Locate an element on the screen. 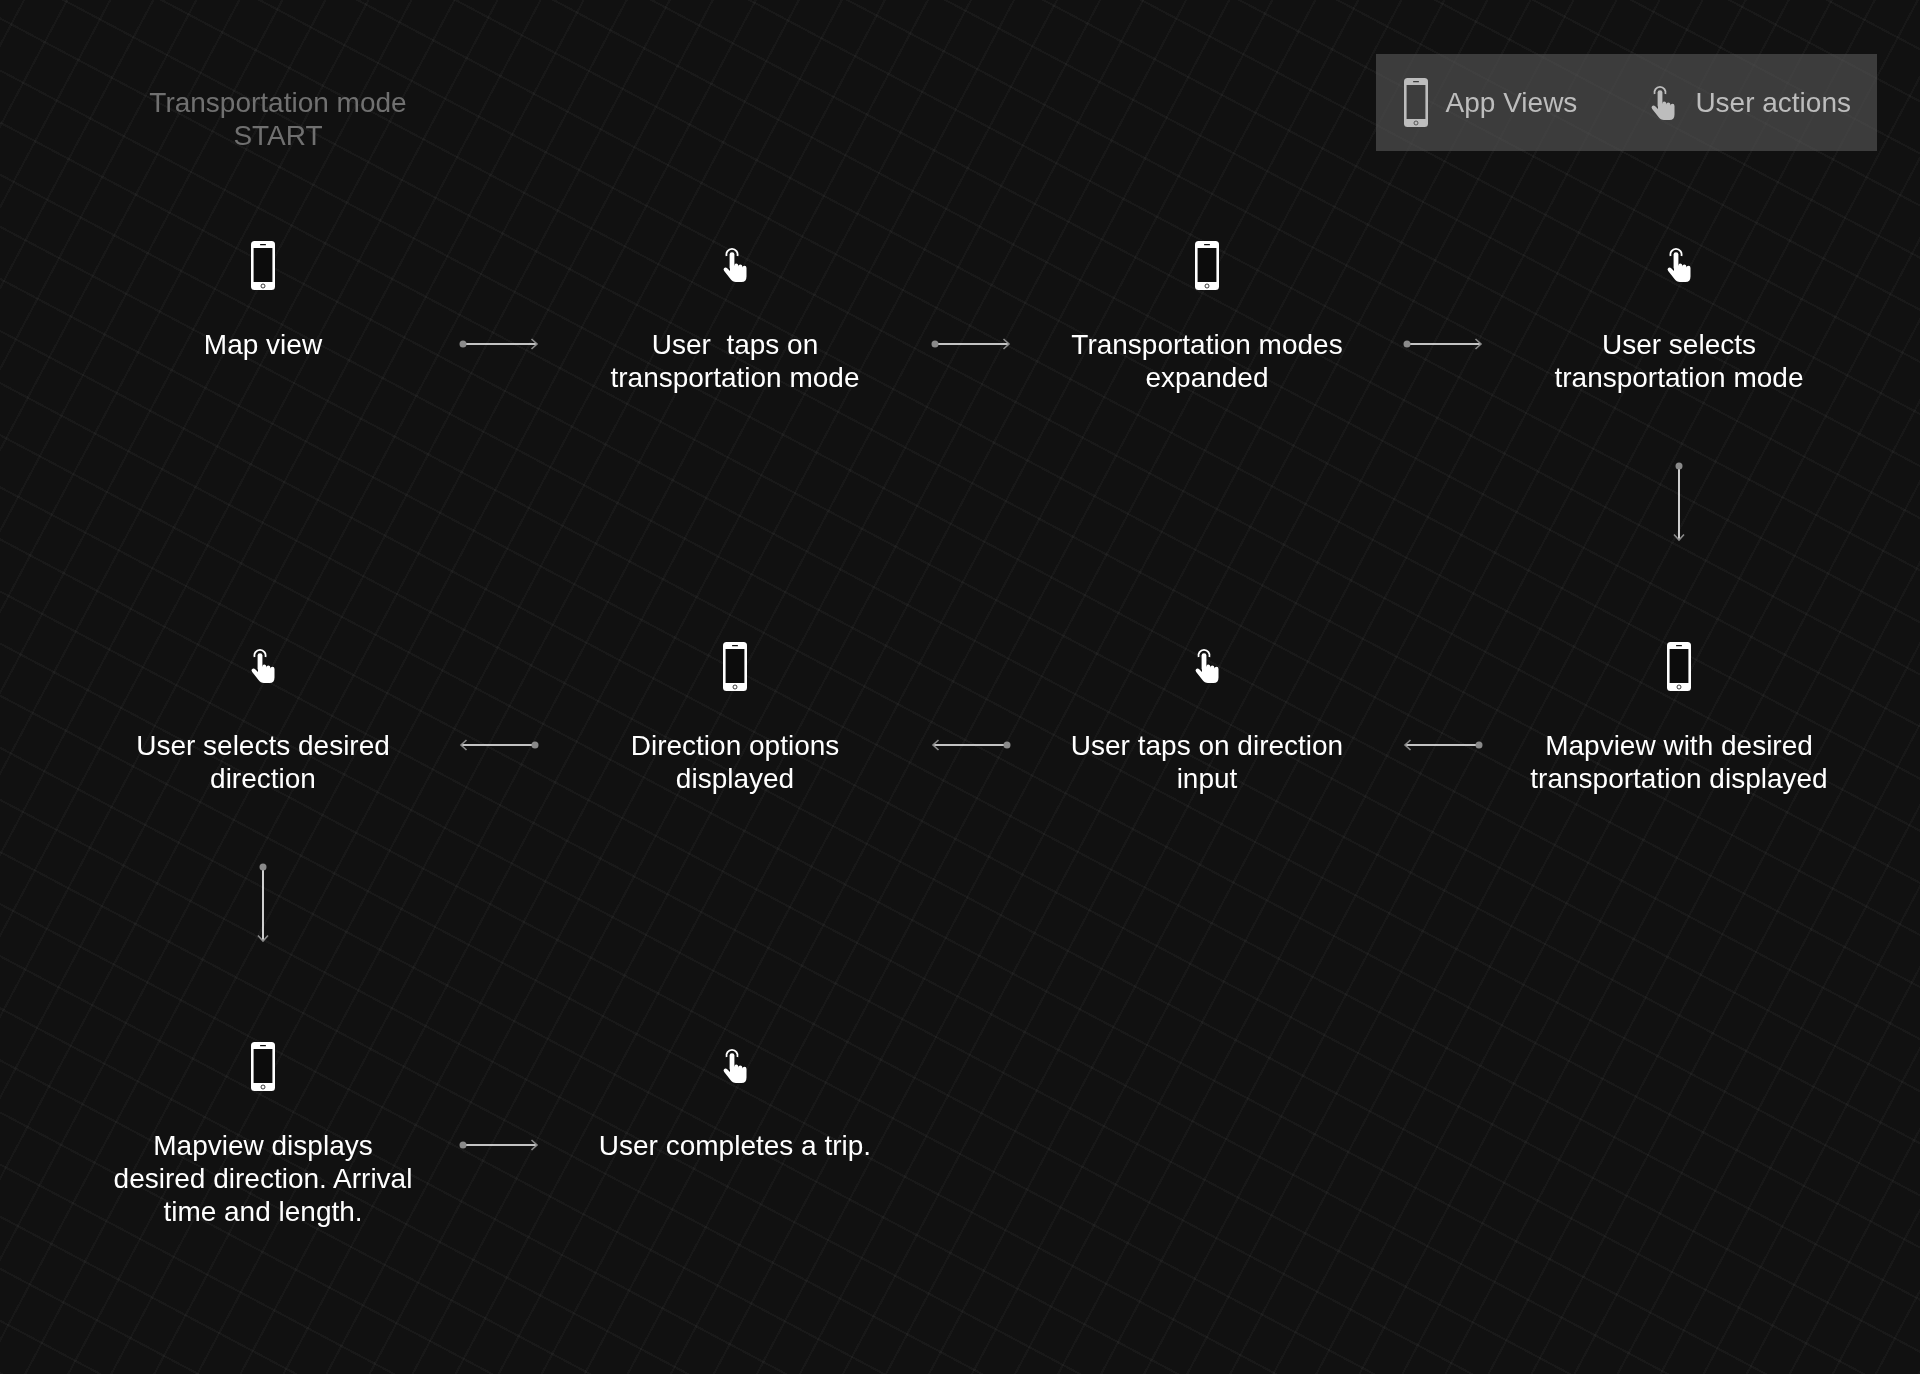  step-label: Map view is located at coordinates (263, 344).